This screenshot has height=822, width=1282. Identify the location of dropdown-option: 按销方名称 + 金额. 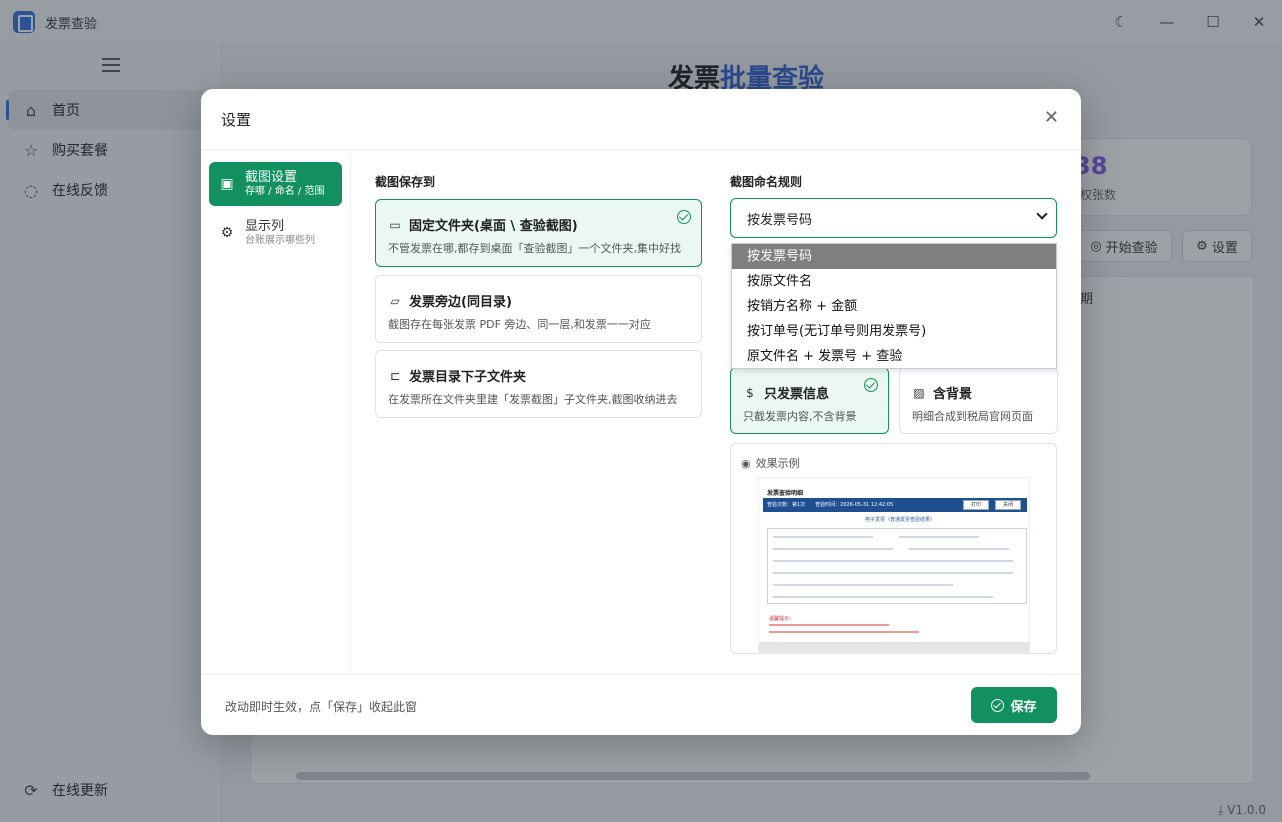
(894, 306).